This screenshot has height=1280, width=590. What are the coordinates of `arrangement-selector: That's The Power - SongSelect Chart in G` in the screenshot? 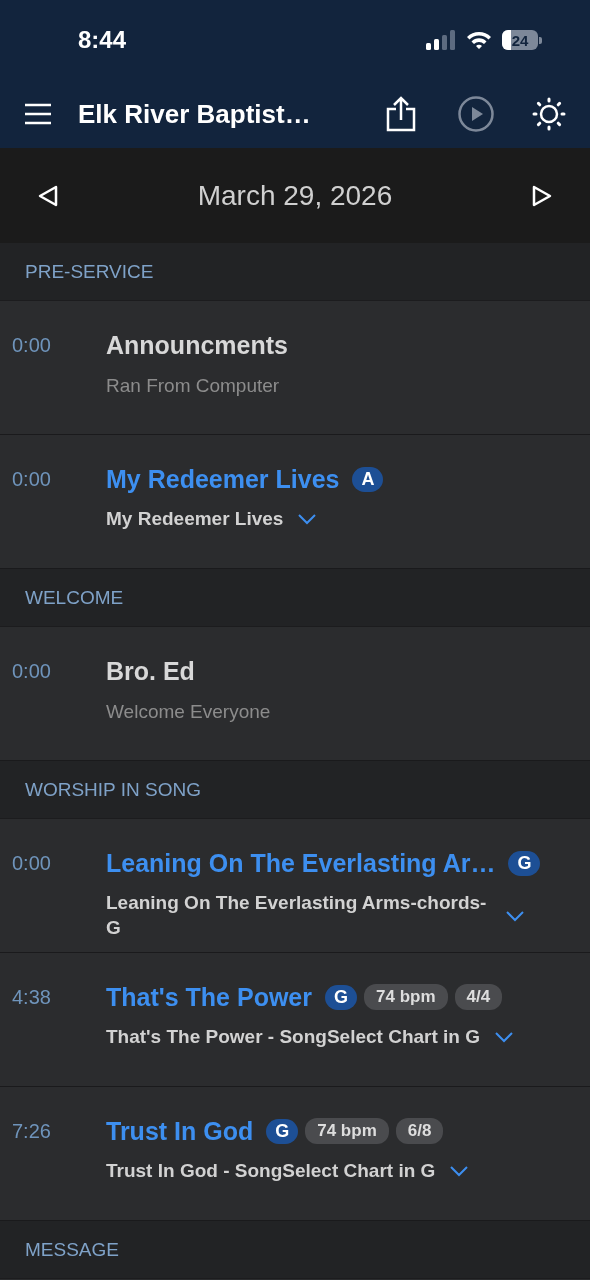 It's located at (293, 1037).